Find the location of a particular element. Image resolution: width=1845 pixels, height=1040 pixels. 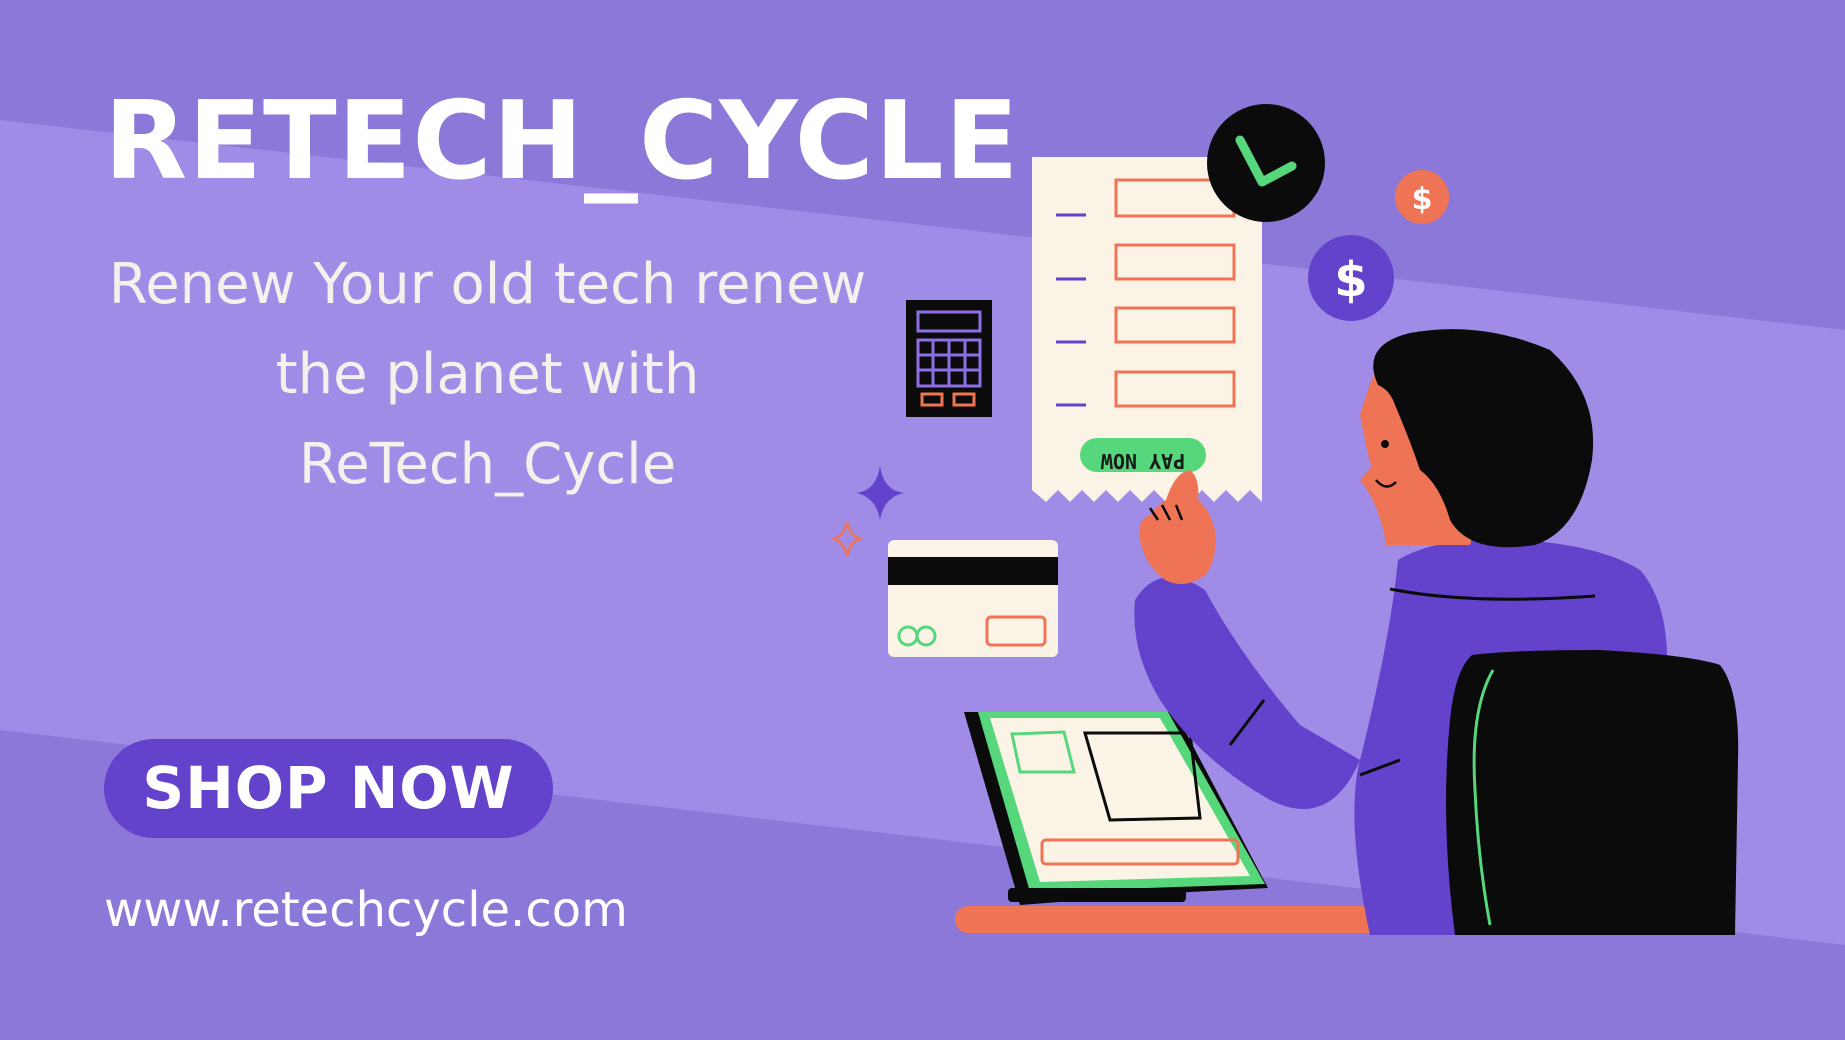

check-icon is located at coordinates (1266, 163).